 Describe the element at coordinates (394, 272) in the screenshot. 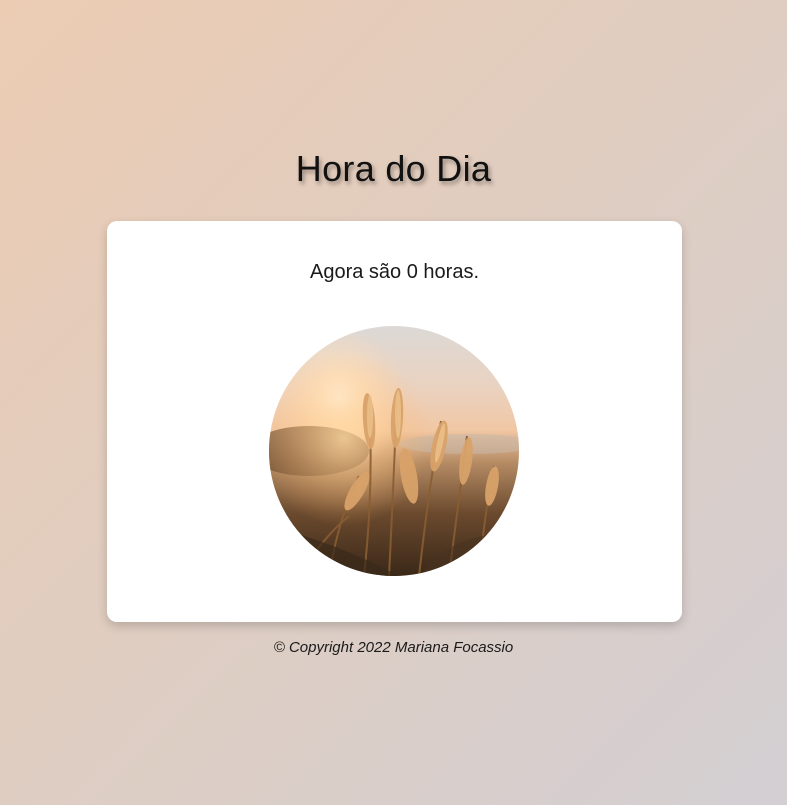

I see `time-message: Agora são 0 horas.` at that location.